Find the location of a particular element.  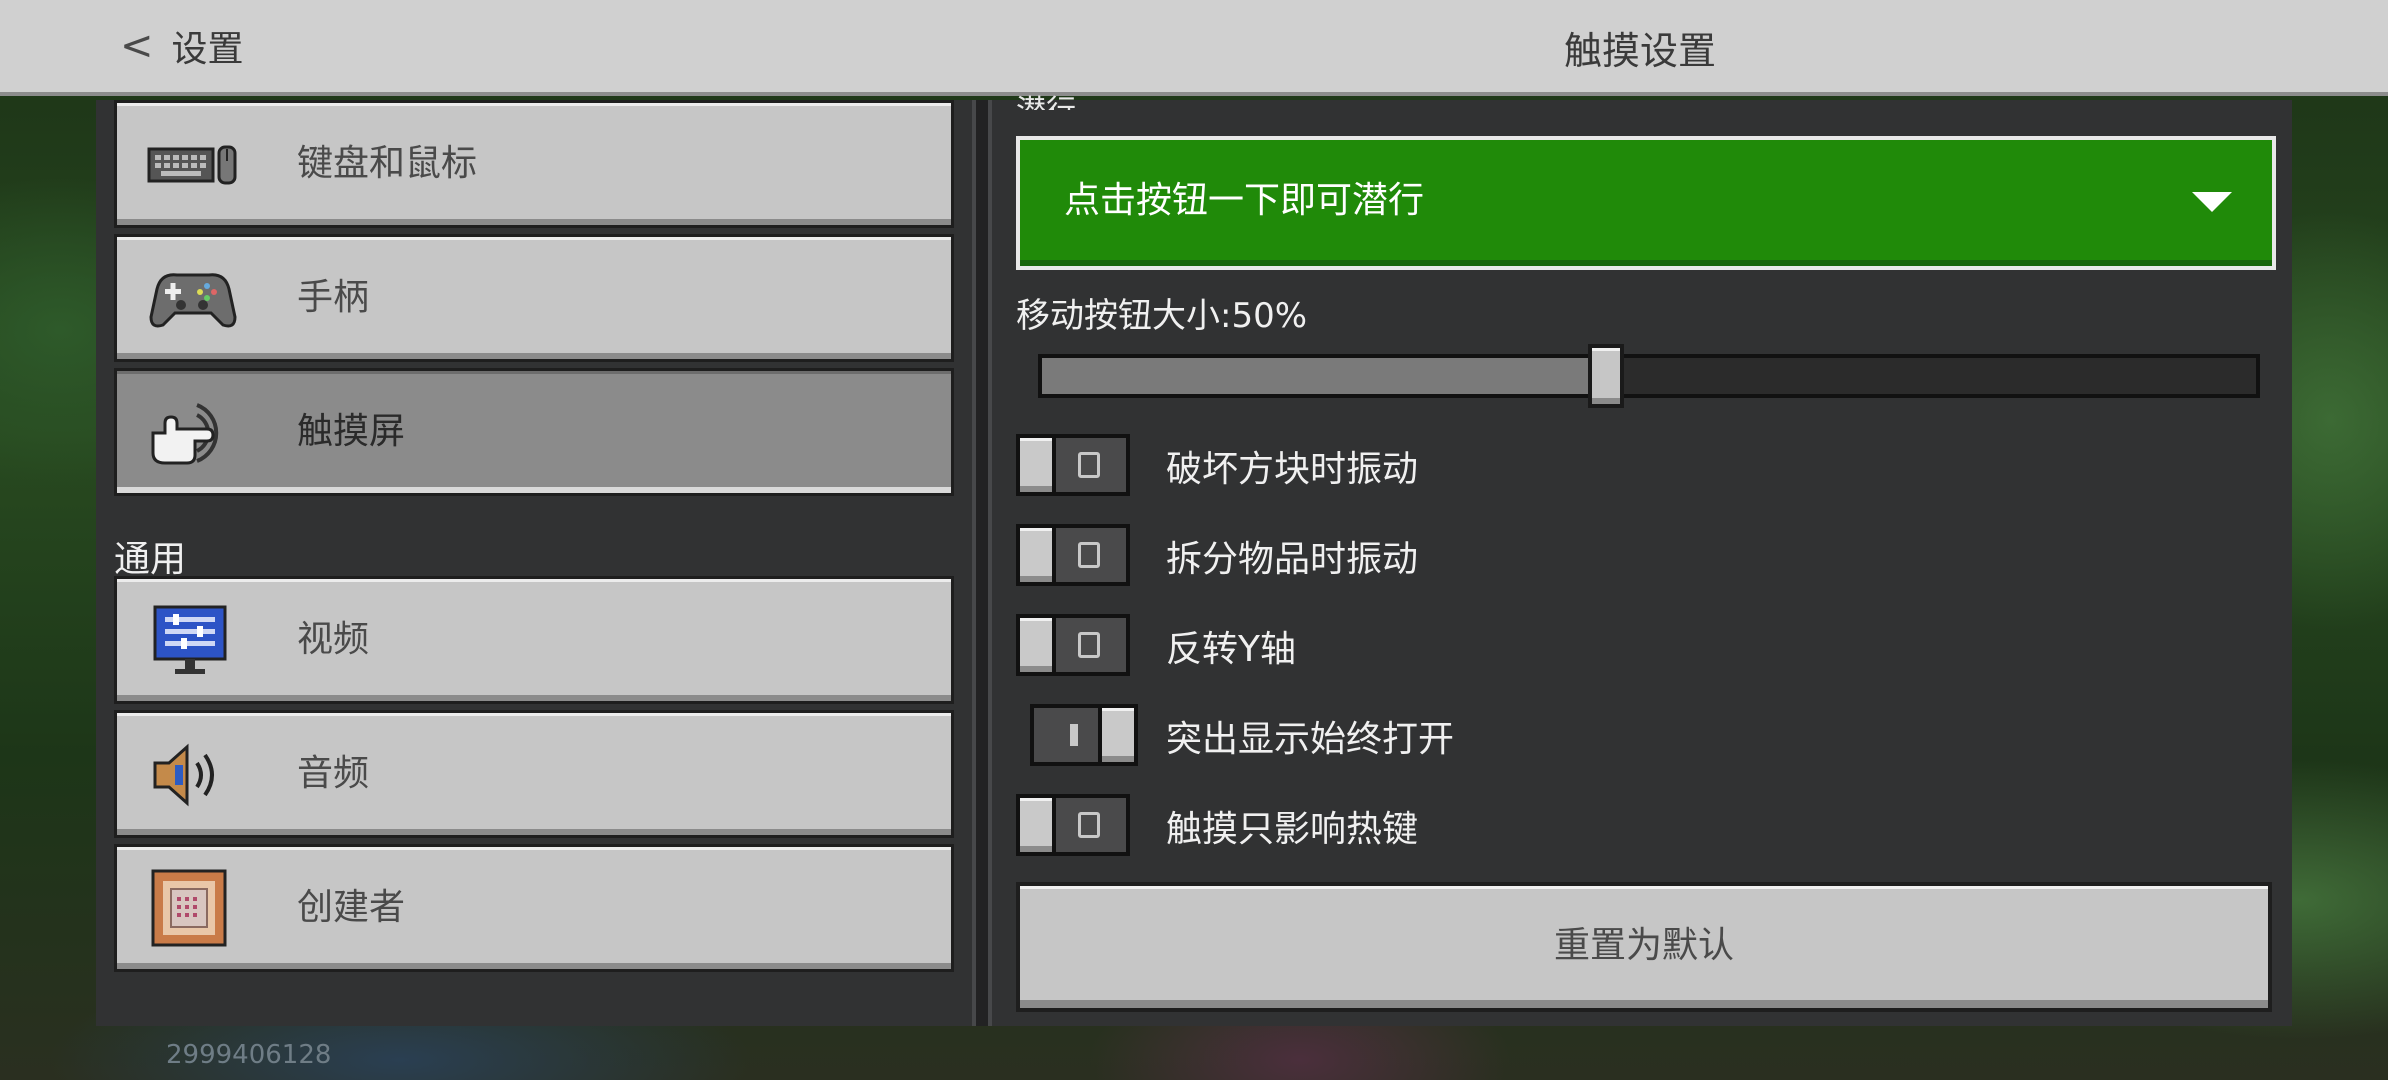

sidebar-item-label: 视频 is located at coordinates (333, 639).